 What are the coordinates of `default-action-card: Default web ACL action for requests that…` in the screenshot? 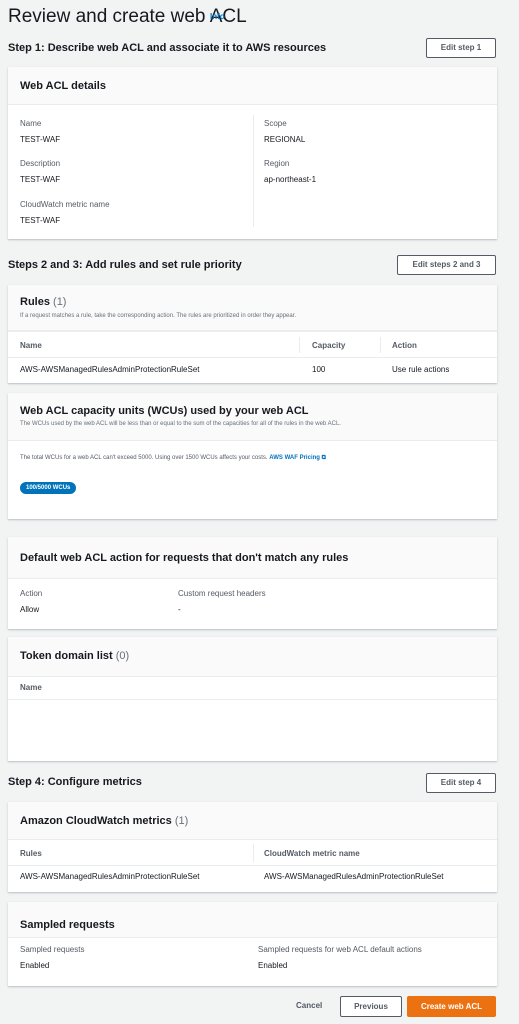 It's located at (252, 583).